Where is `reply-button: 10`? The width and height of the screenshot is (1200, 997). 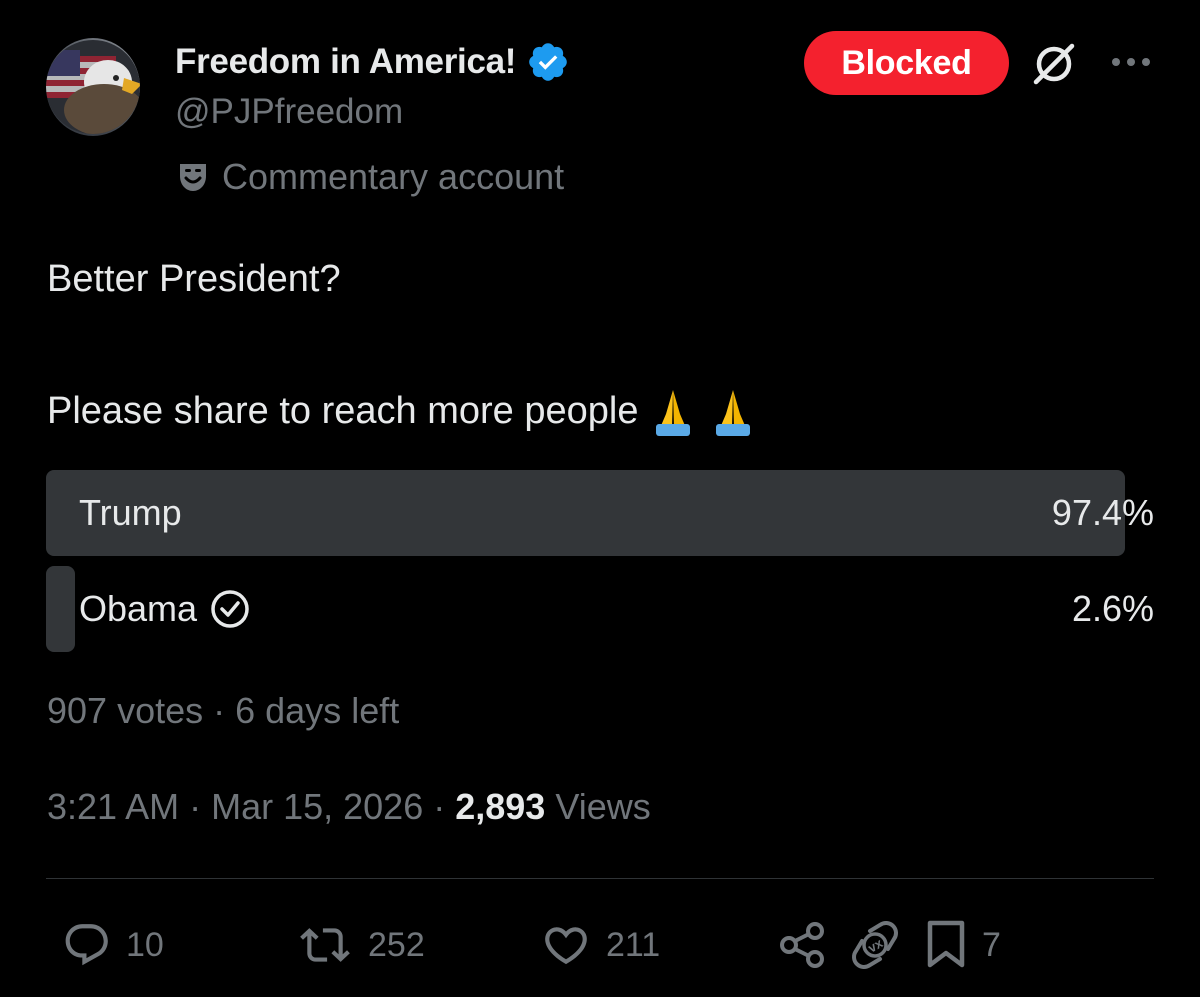
reply-button: 10 is located at coordinates (113, 945).